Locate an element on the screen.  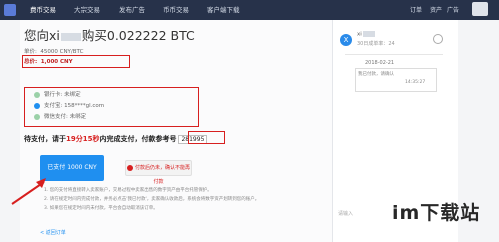
chat-input: 请输入 is located at coordinates (345, 213).